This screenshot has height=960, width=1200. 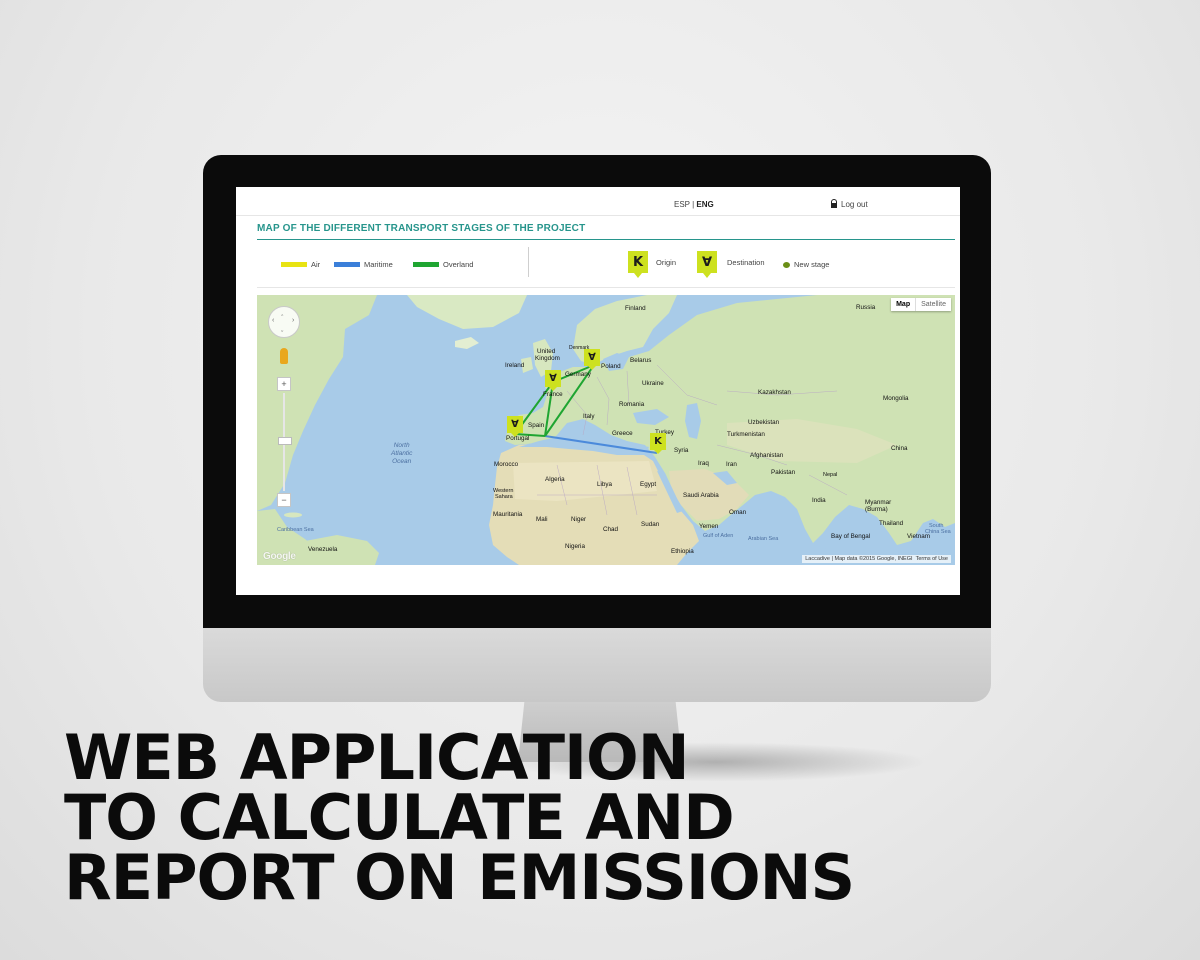 I want to click on pan-up-icon: ‸, so click(x=282, y=312).